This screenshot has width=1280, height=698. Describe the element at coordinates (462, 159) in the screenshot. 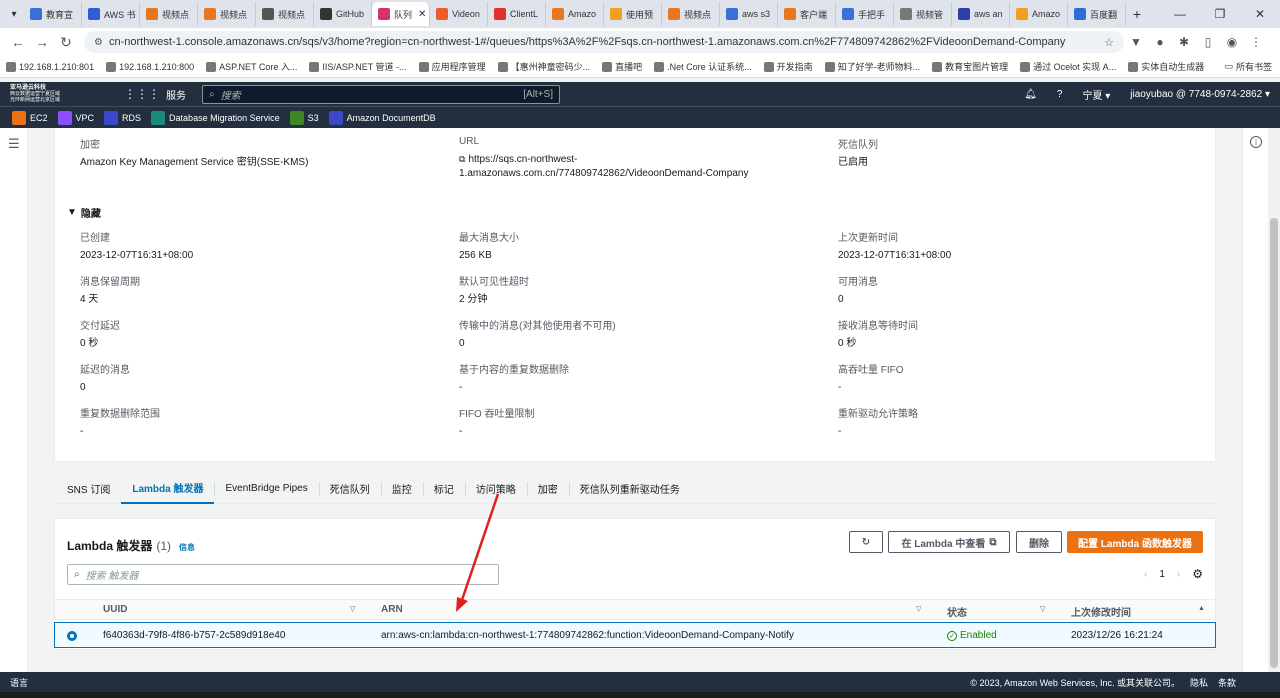

I see `copy-icon: ⧉` at that location.